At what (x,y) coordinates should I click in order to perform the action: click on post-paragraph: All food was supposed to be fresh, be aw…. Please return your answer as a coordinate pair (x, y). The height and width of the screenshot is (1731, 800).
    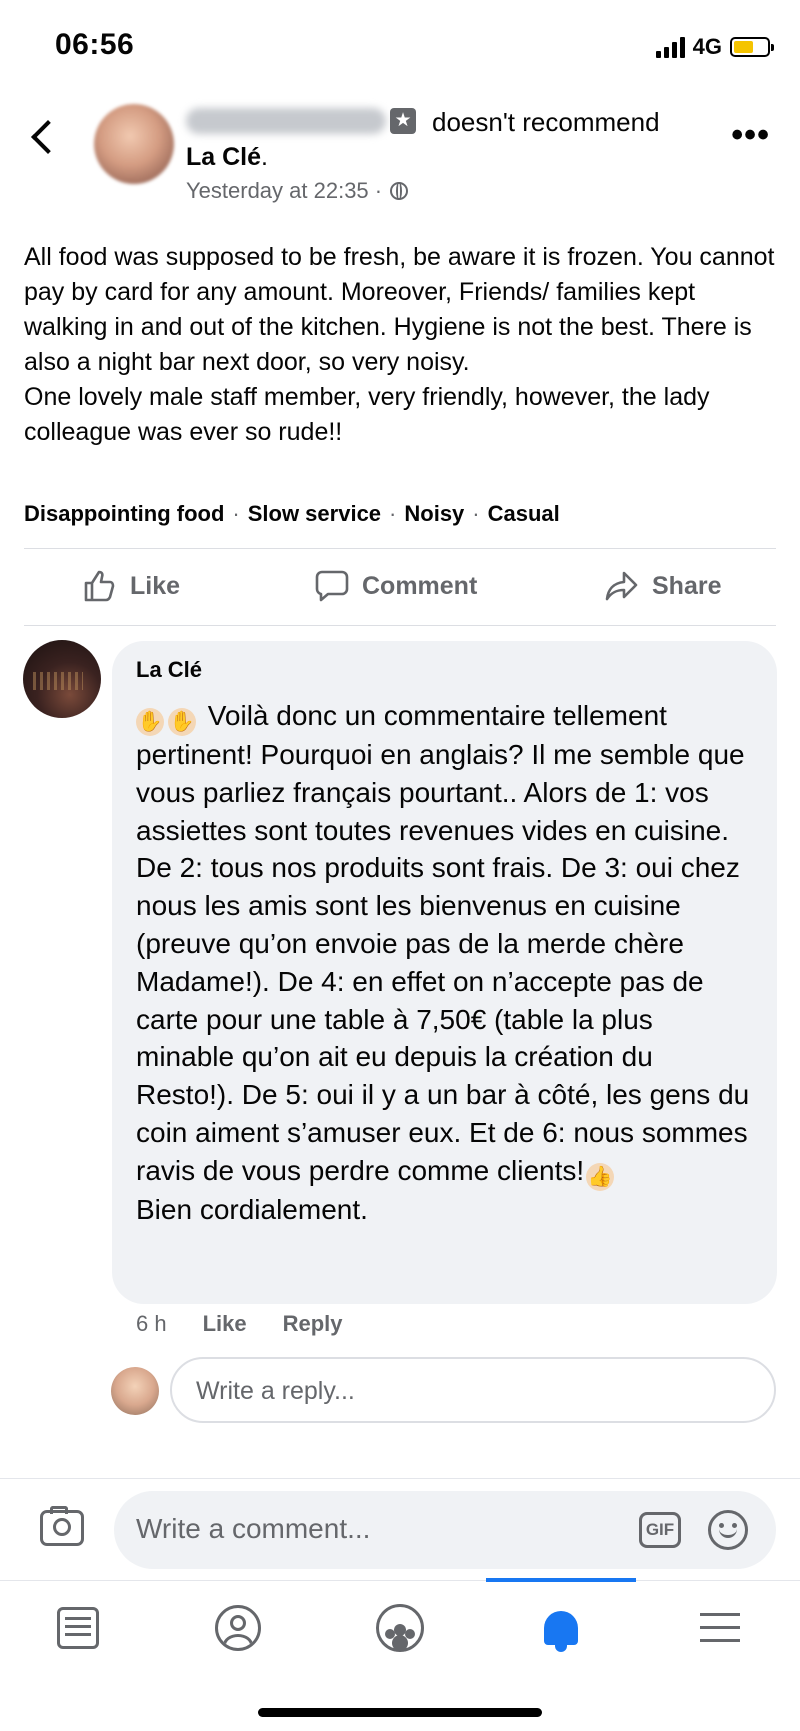
    Looking at the image, I should click on (399, 309).